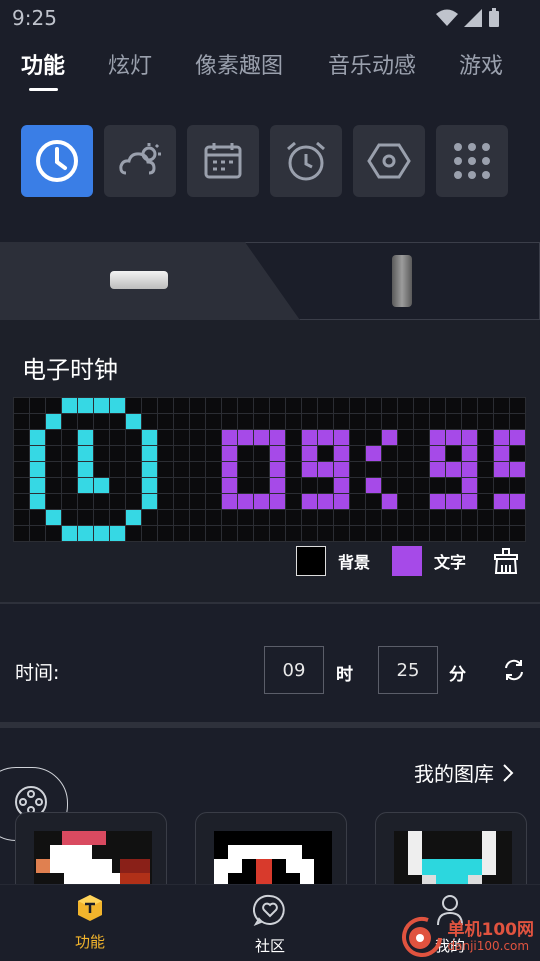 The image size is (540, 961). What do you see at coordinates (372, 64) in the screenshot?
I see `tab-music: 音乐动感` at bounding box center [372, 64].